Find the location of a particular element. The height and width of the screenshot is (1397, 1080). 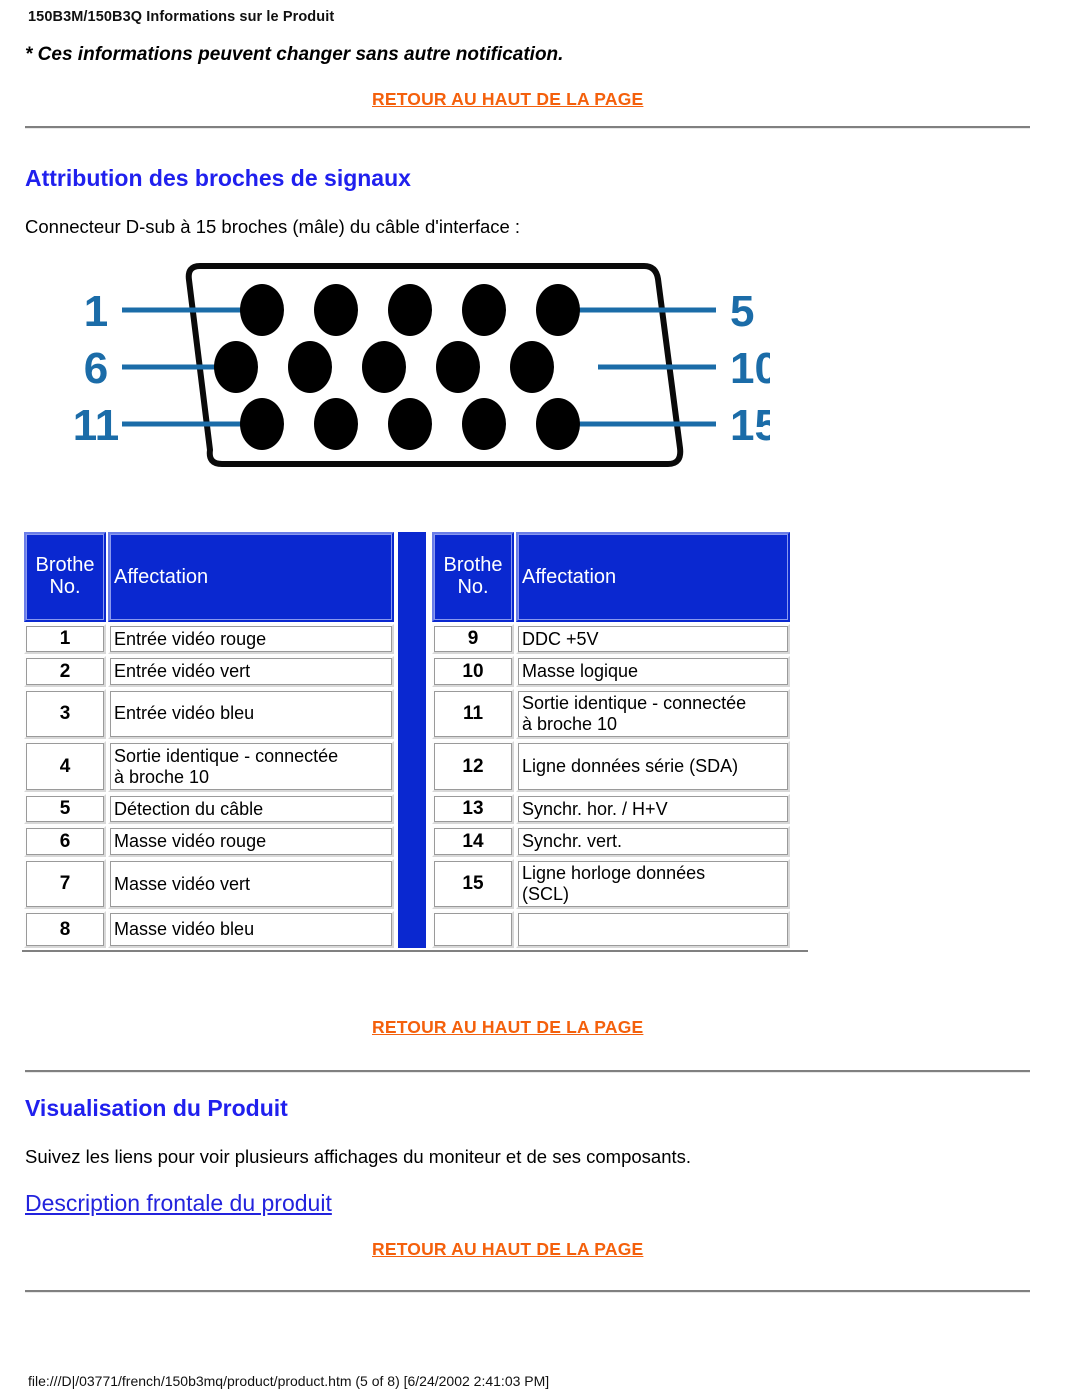

header-assignment-right: Affectation is located at coordinates (653, 577).